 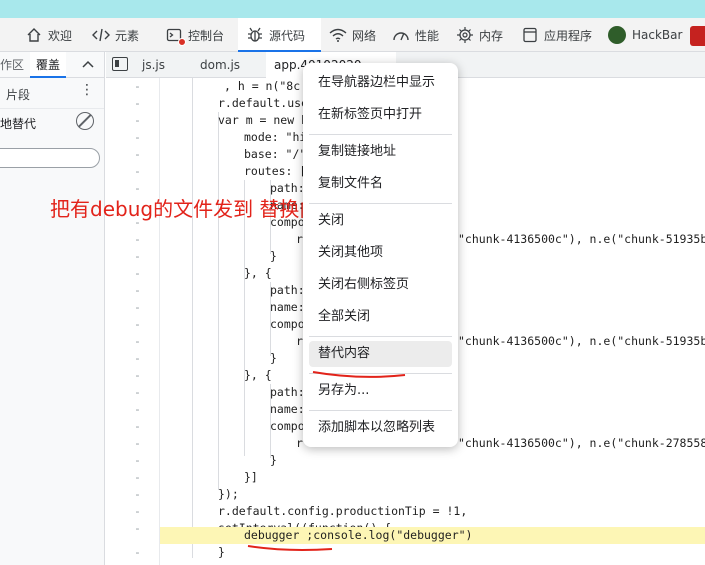 I want to click on tab-sources: 源代码, so click(x=279, y=35).